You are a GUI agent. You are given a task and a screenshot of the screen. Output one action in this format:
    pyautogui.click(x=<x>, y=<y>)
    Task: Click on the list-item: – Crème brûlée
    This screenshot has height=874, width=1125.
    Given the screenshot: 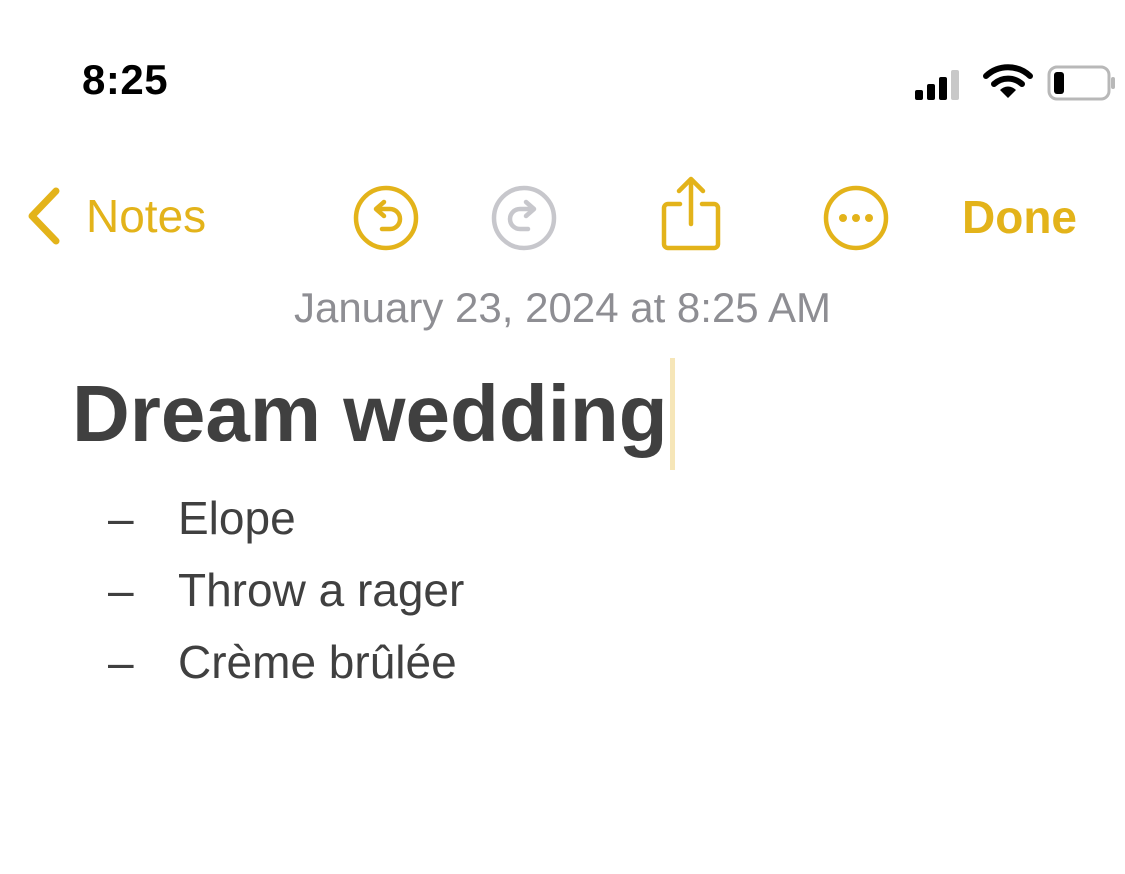 What is the action you would take?
    pyautogui.click(x=286, y=662)
    